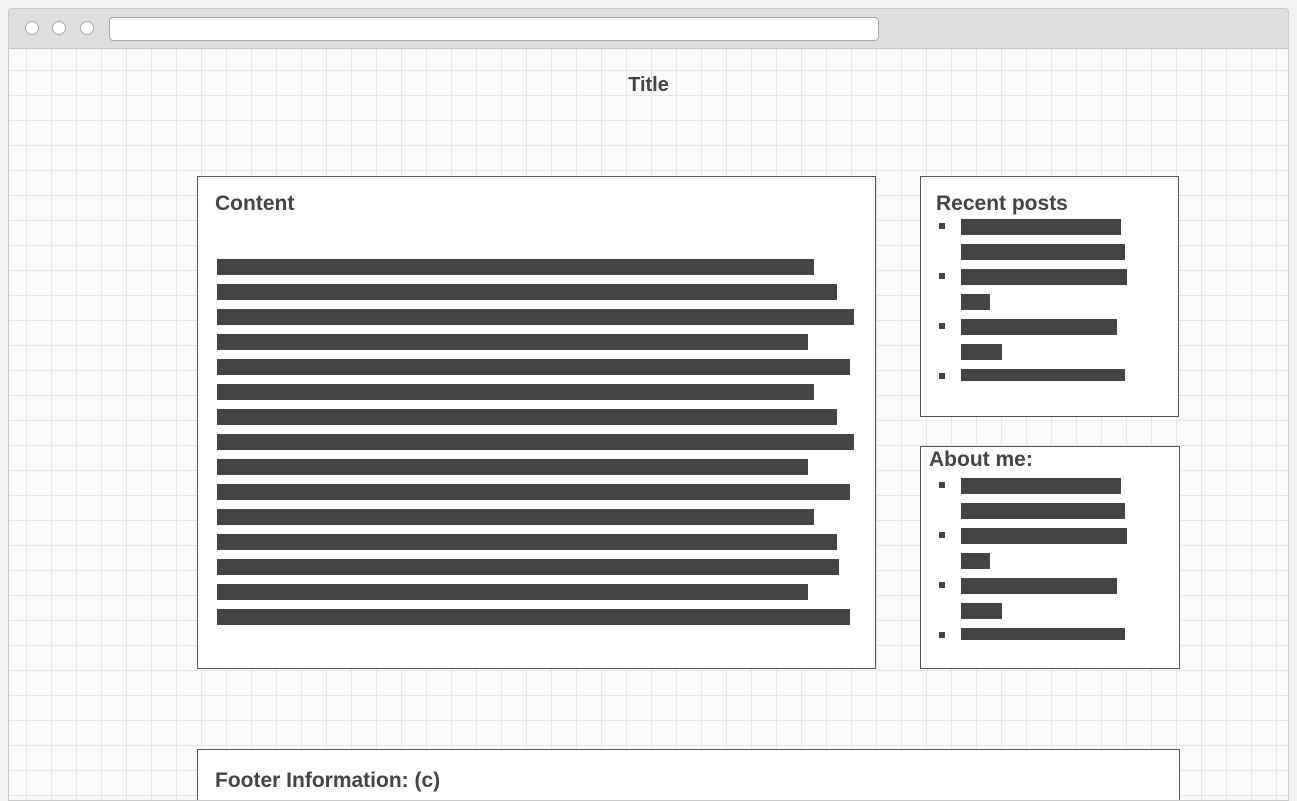 The height and width of the screenshot is (801, 1297). Describe the element at coordinates (255, 203) in the screenshot. I see `content-heading: Content` at that location.